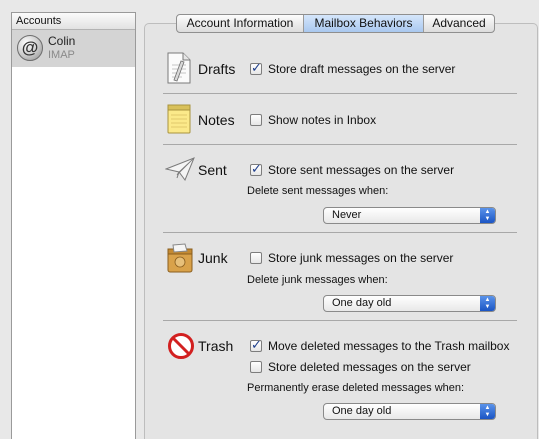 This screenshot has height=439, width=539. I want to click on store-drafts-label: Store draft messages on the server, so click(362, 69).